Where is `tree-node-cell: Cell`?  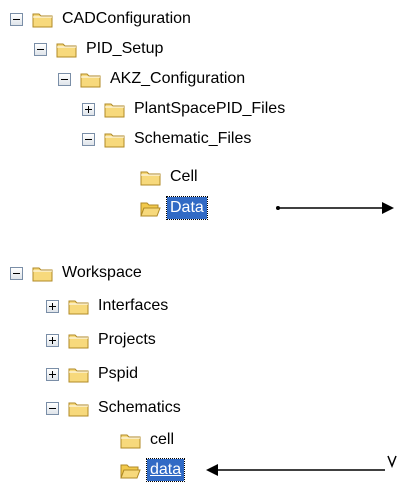
tree-node-cell: Cell is located at coordinates (170, 177).